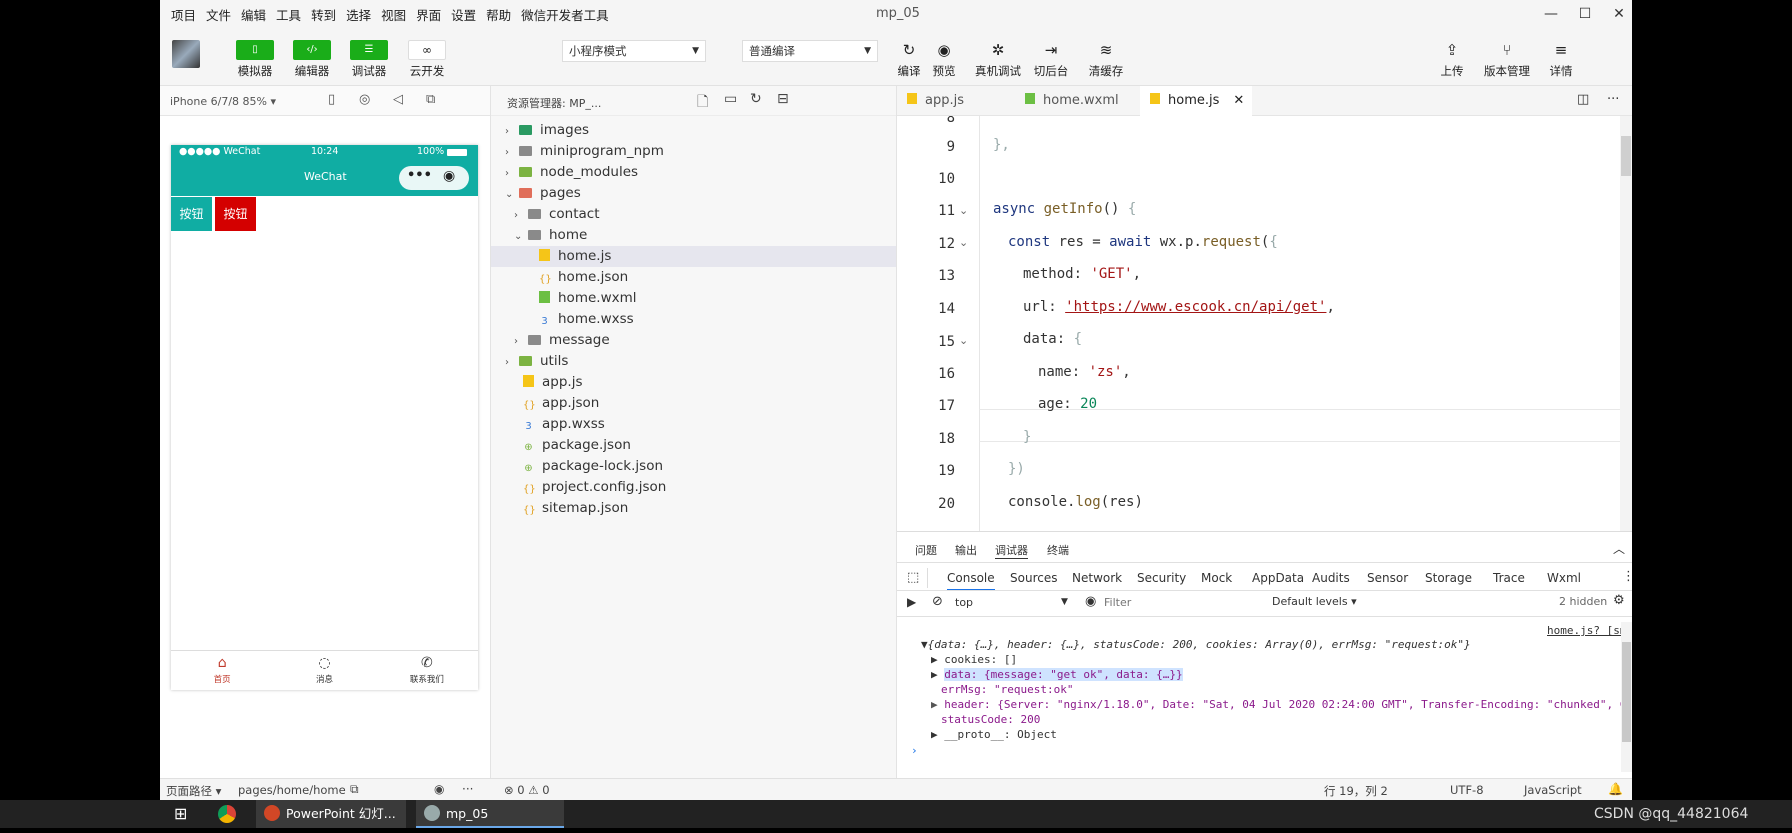  I want to click on panel-tab-debugger: 调试器, so click(1011, 550).